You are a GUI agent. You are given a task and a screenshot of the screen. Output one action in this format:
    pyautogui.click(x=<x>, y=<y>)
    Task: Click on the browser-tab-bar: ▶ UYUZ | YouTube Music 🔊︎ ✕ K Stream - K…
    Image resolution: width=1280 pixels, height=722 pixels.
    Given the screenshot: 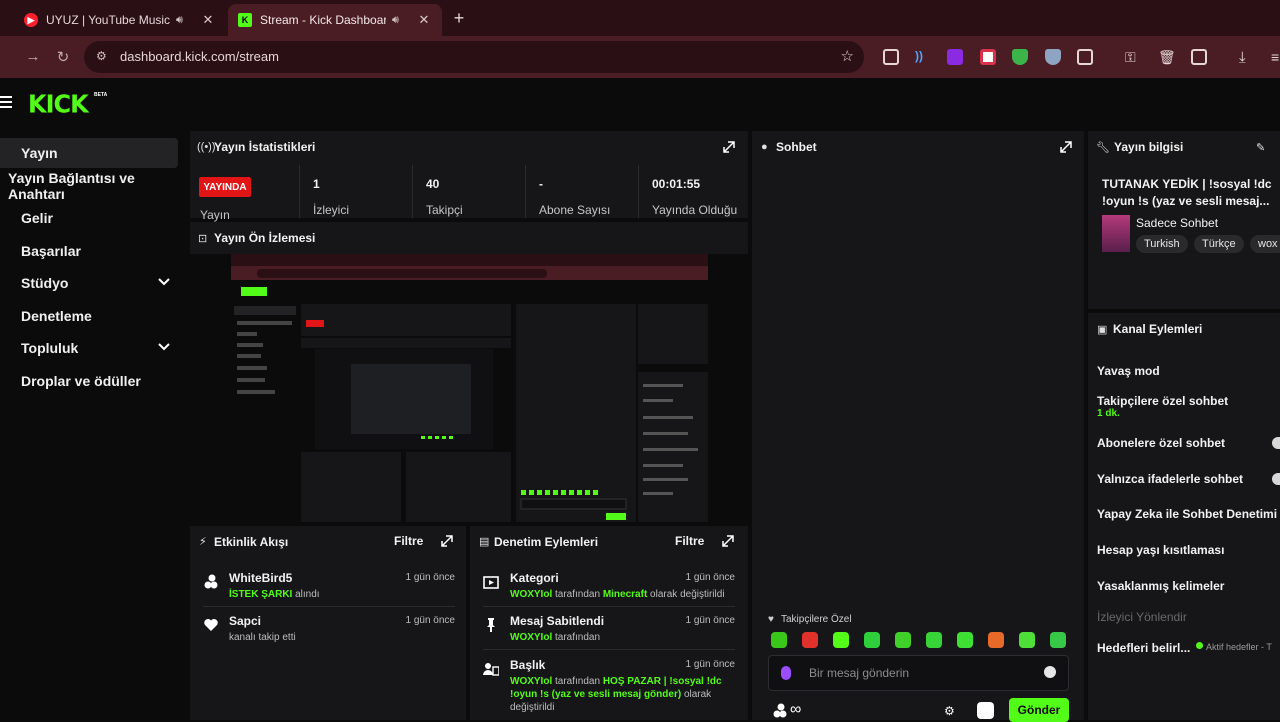 What is the action you would take?
    pyautogui.click(x=640, y=18)
    